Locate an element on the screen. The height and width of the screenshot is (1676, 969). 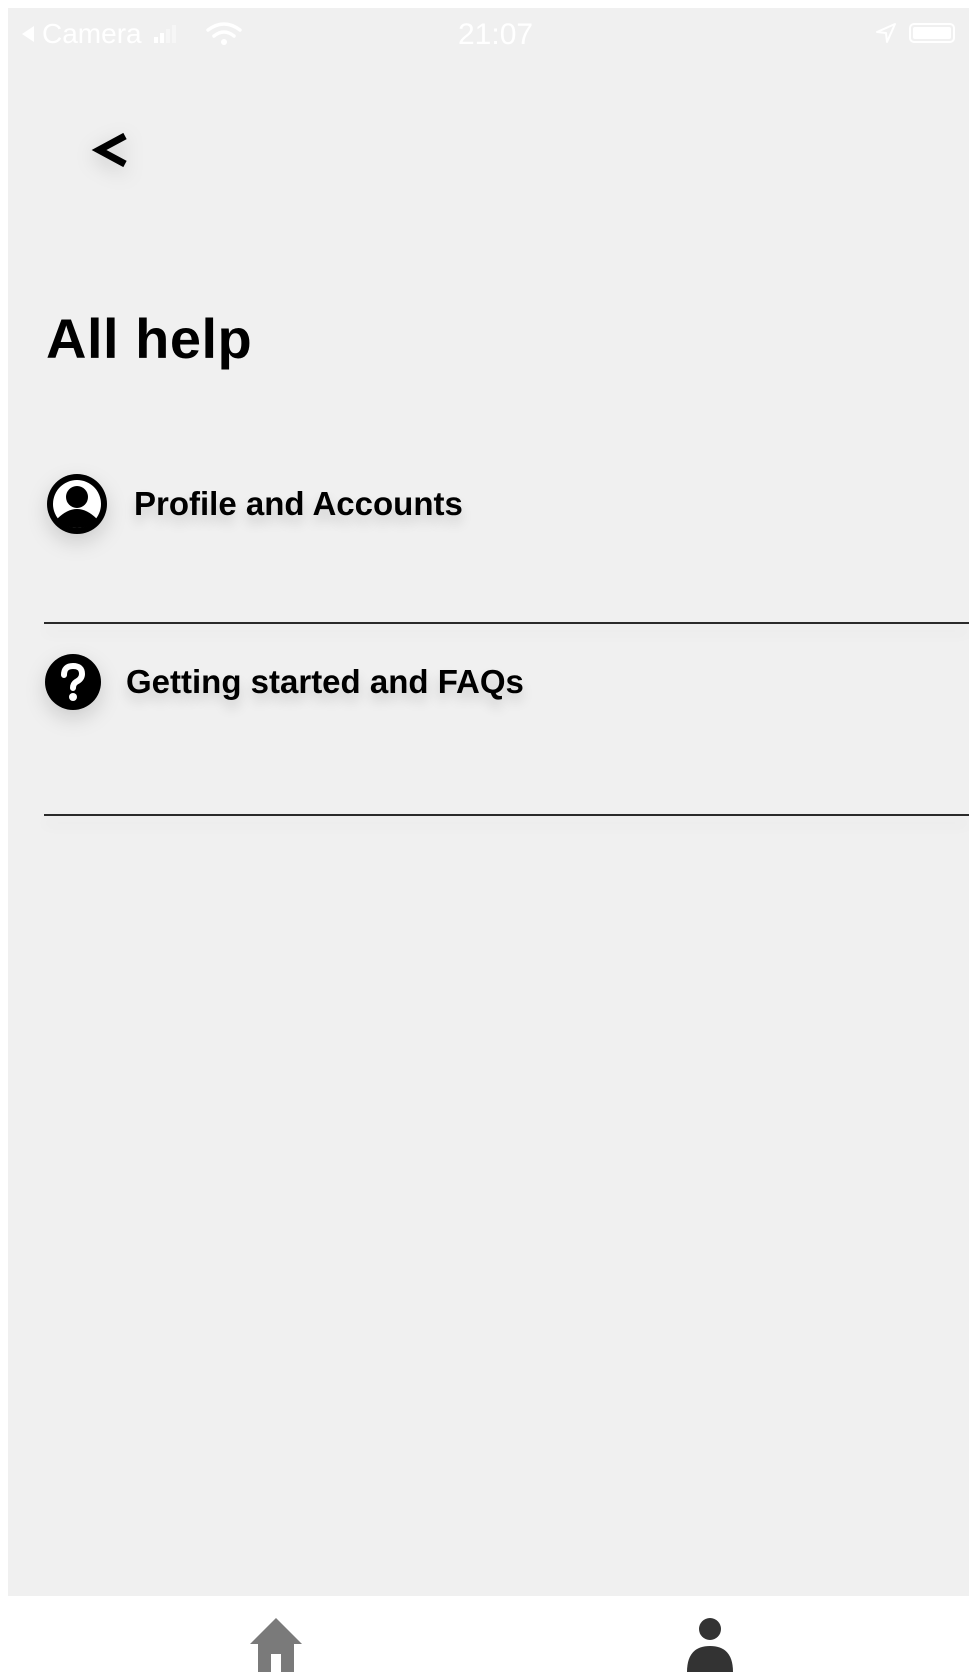
status-back-arrow-icon is located at coordinates (28, 34).